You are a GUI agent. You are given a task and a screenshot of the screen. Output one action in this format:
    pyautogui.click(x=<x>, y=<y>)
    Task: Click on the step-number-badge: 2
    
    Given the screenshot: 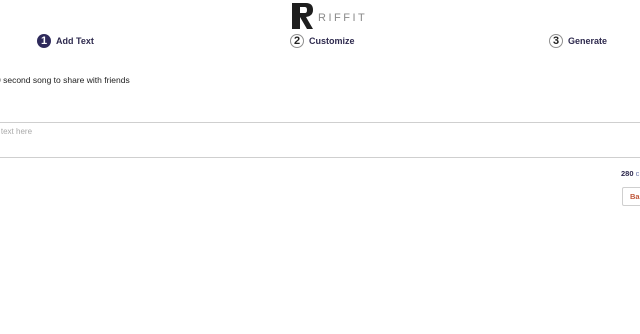 What is the action you would take?
    pyautogui.click(x=297, y=41)
    